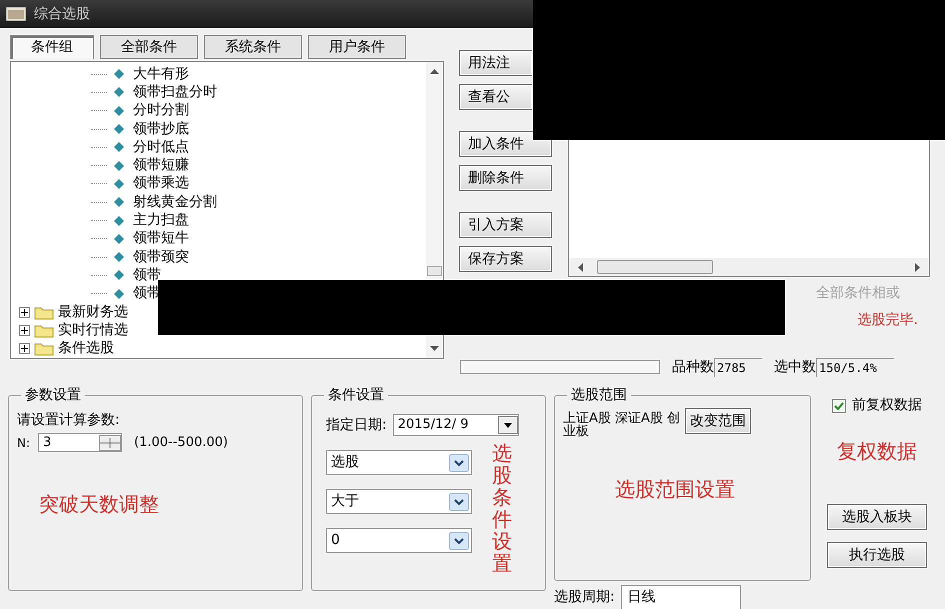 Image resolution: width=945 pixels, height=609 pixels. I want to click on tree-item: 领带, so click(147, 275).